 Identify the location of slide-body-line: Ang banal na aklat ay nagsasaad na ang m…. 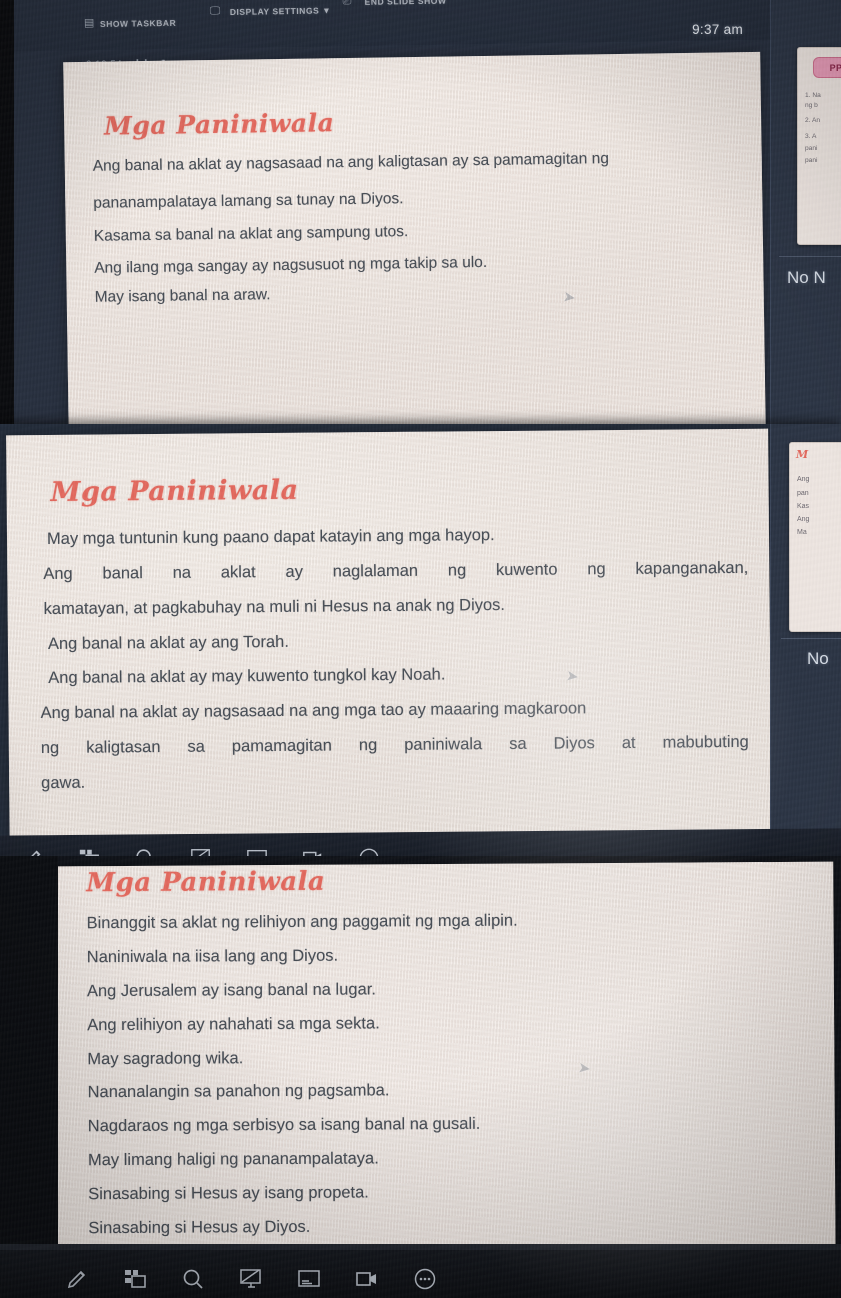
(313, 711).